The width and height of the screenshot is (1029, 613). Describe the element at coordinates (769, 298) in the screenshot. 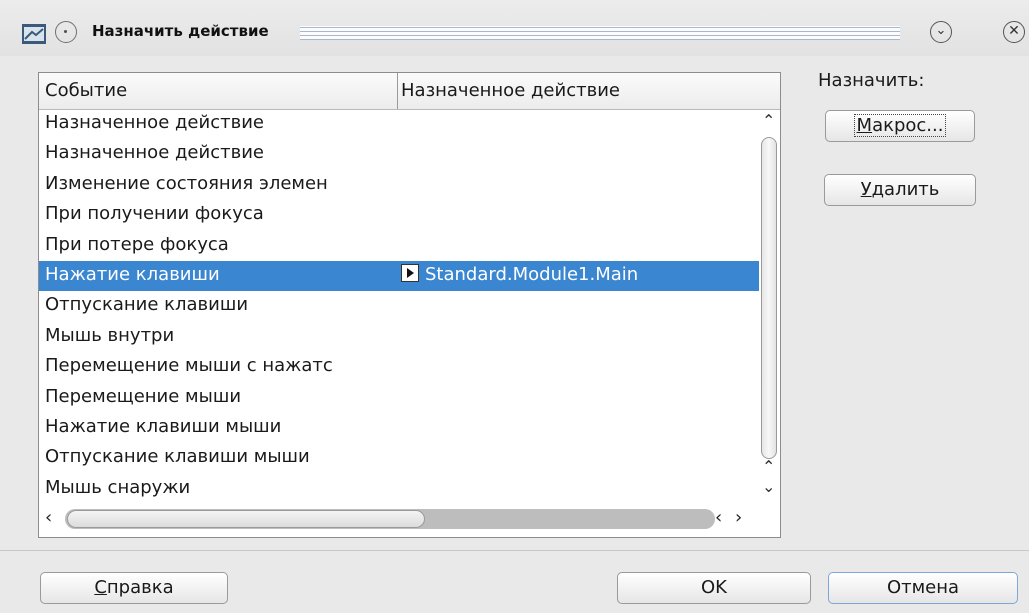

I see `vertical-scroll-thumb` at that location.